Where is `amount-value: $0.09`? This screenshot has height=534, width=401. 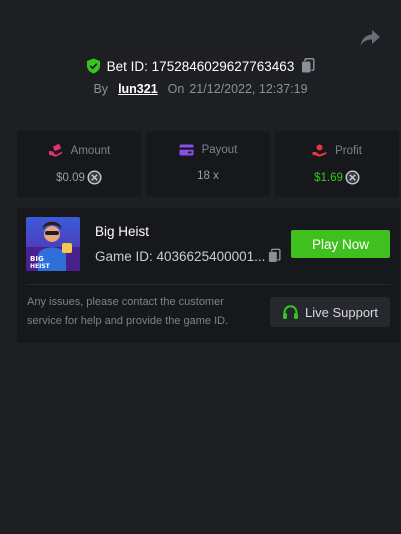
amount-value: $0.09 is located at coordinates (70, 177).